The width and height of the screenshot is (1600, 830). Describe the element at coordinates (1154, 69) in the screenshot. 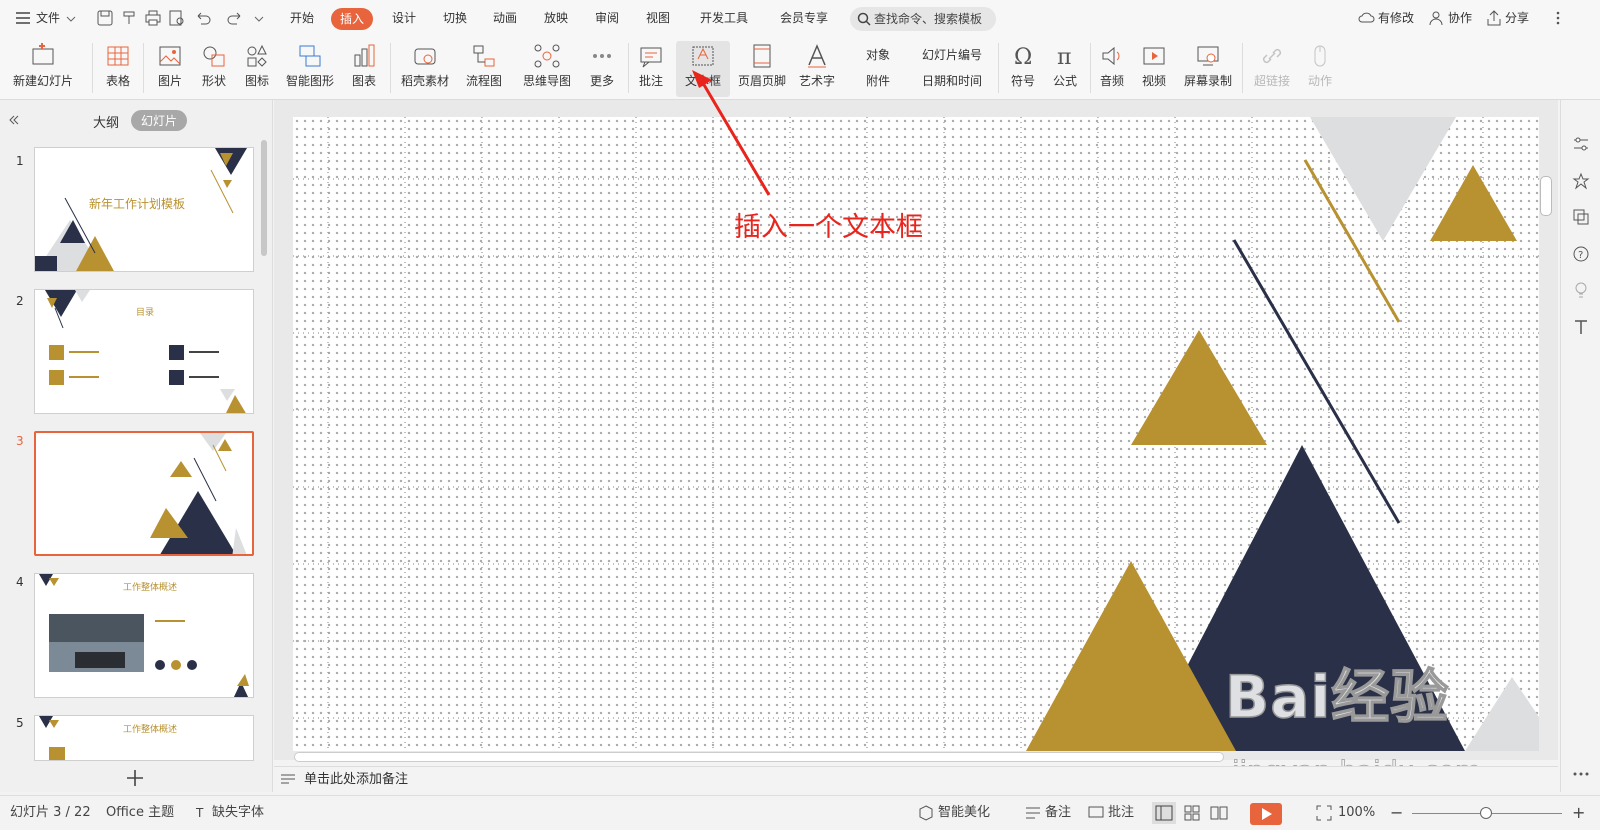

I see `video-button: 视频` at that location.